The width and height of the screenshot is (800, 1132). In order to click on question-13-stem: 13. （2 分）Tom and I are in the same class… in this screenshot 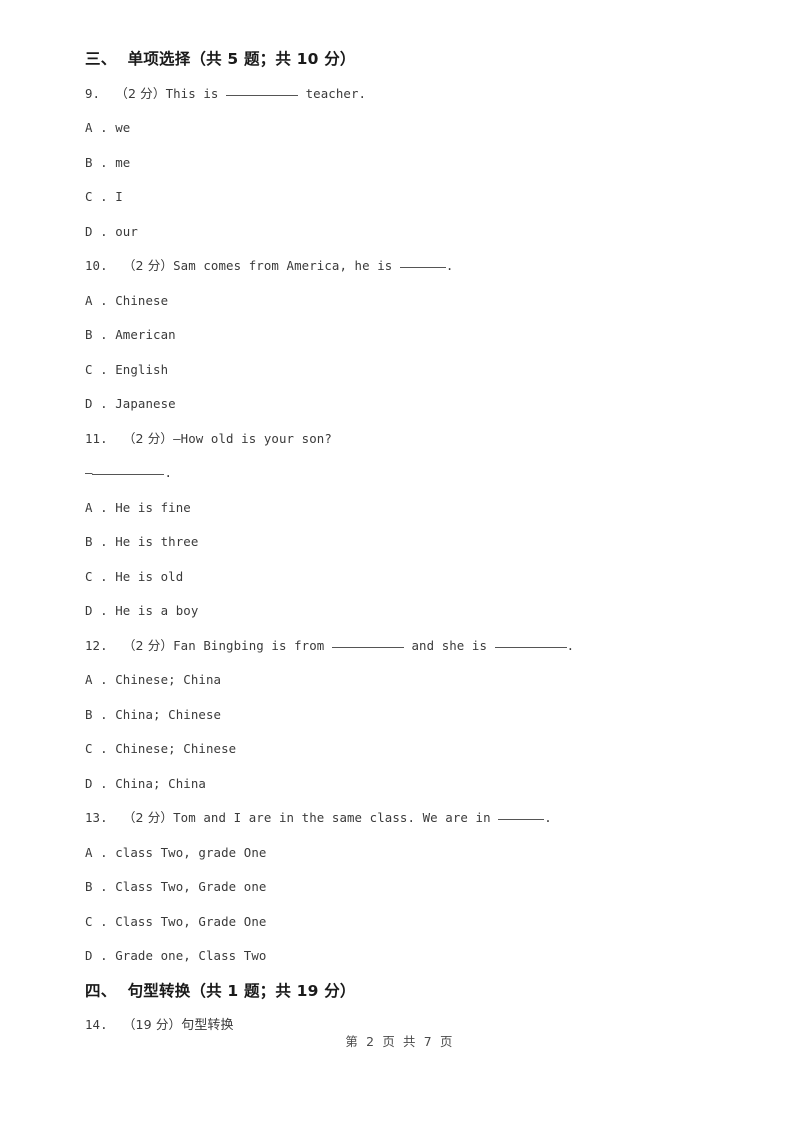, I will do `click(405, 818)`.